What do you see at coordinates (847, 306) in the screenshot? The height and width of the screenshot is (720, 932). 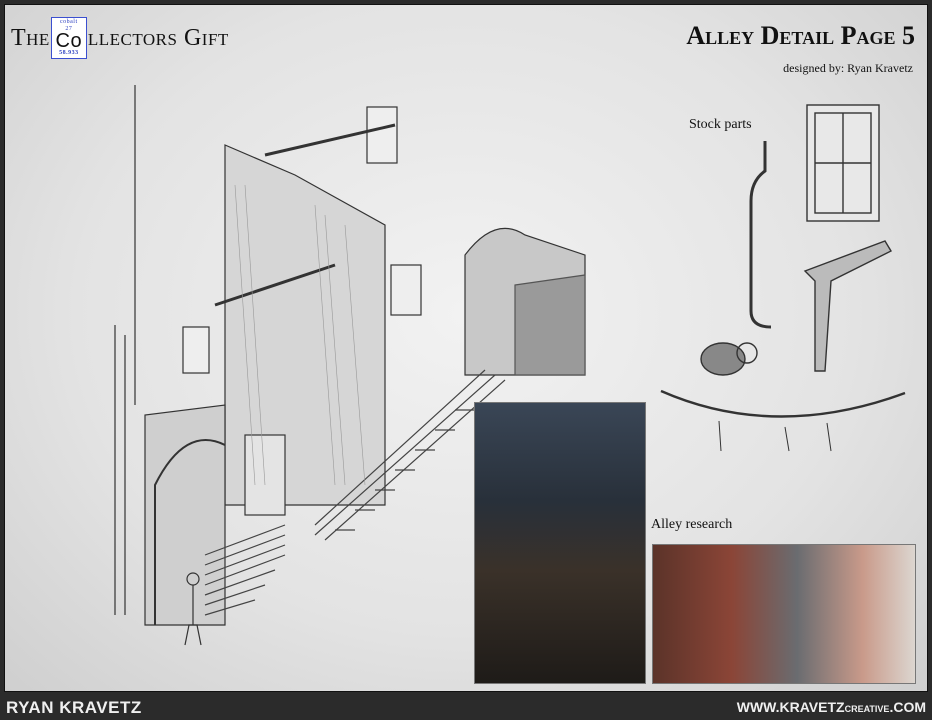 I see `bracket-part` at bounding box center [847, 306].